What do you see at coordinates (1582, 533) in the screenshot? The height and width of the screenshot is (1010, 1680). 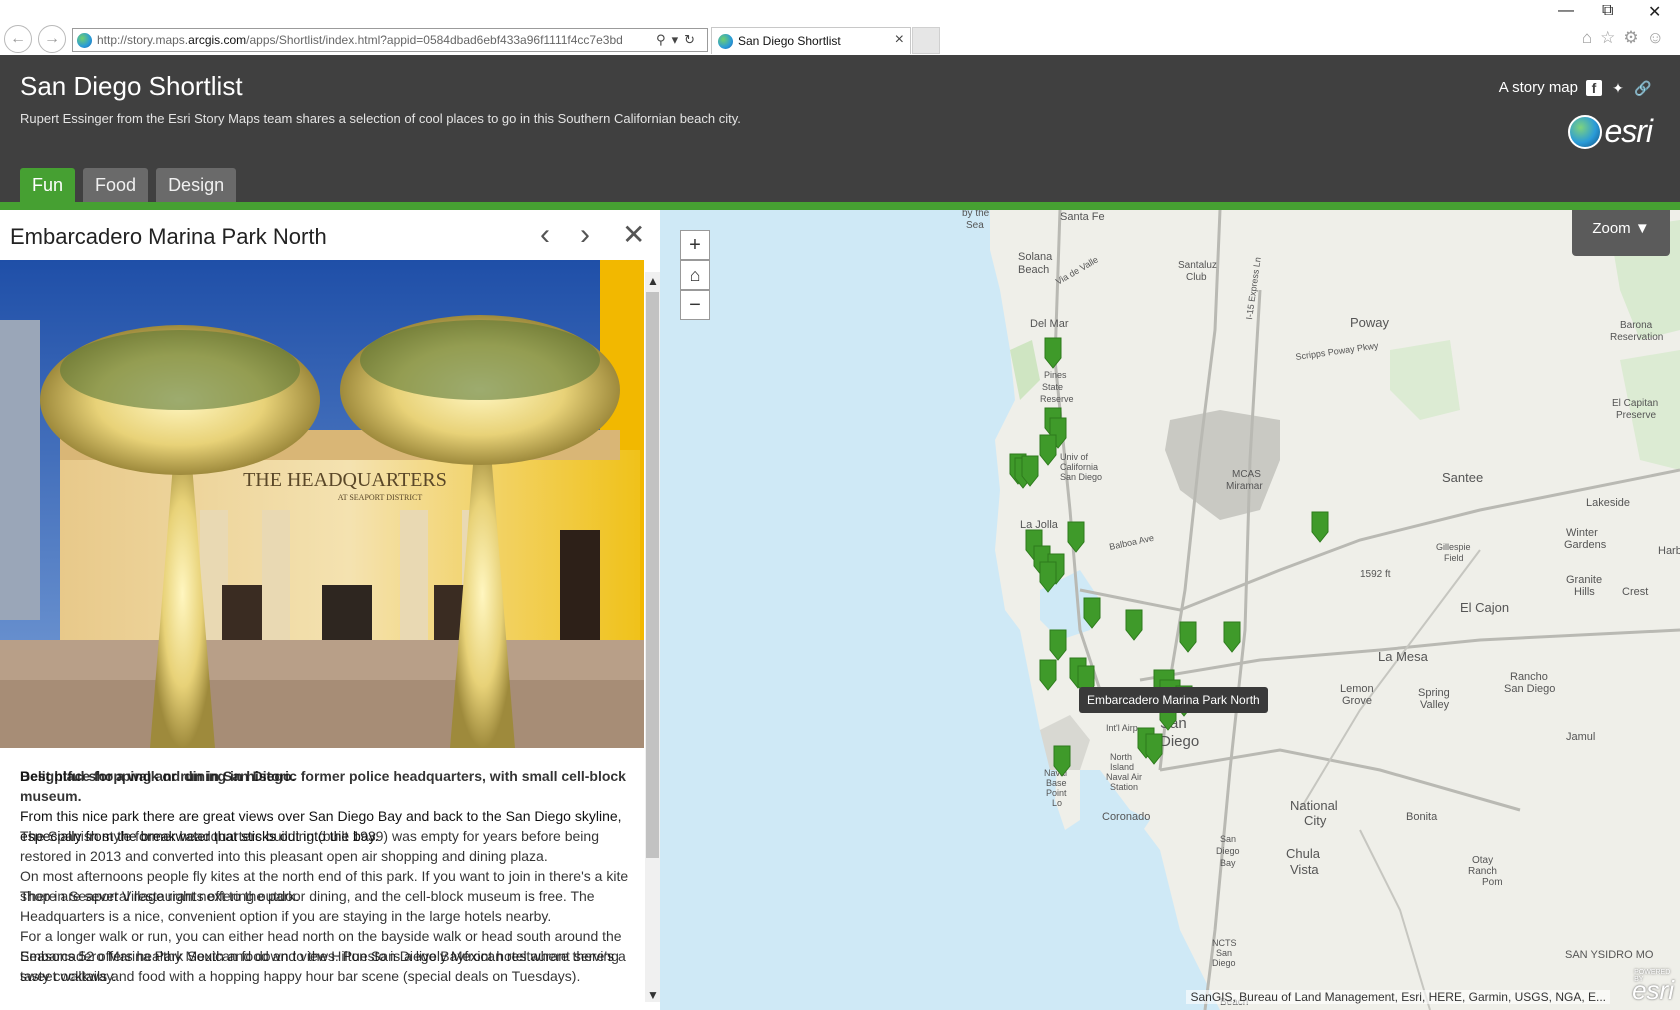 I see `map-label: Winter` at bounding box center [1582, 533].